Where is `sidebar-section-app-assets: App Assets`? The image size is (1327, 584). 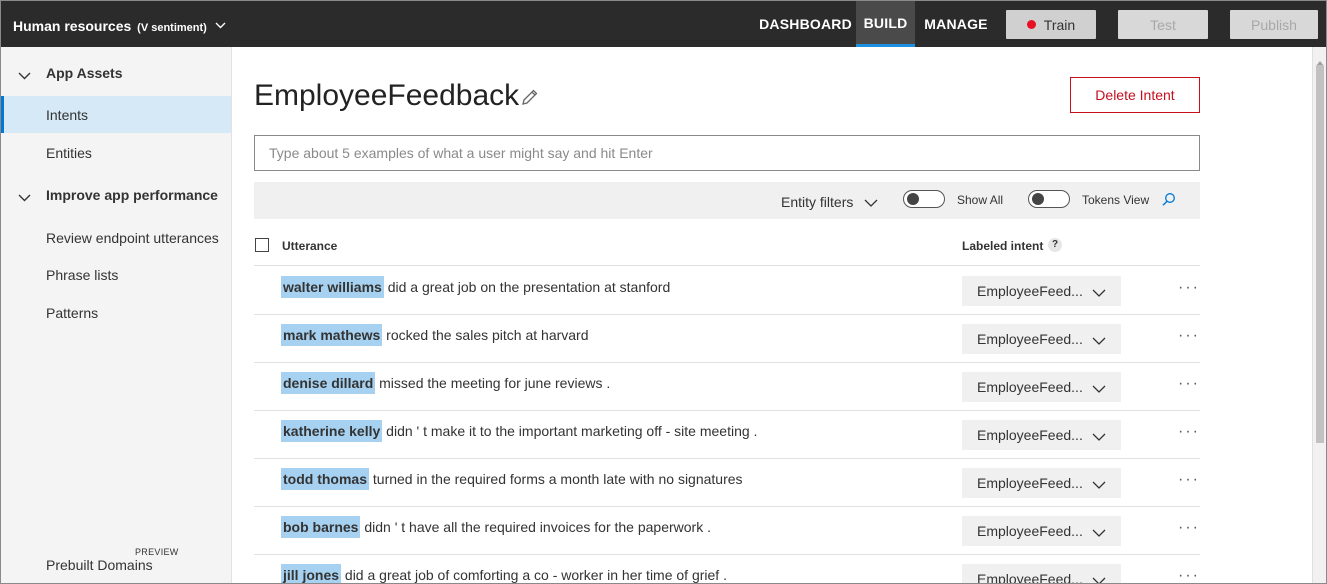
sidebar-section-app-assets: App Assets is located at coordinates (116, 73).